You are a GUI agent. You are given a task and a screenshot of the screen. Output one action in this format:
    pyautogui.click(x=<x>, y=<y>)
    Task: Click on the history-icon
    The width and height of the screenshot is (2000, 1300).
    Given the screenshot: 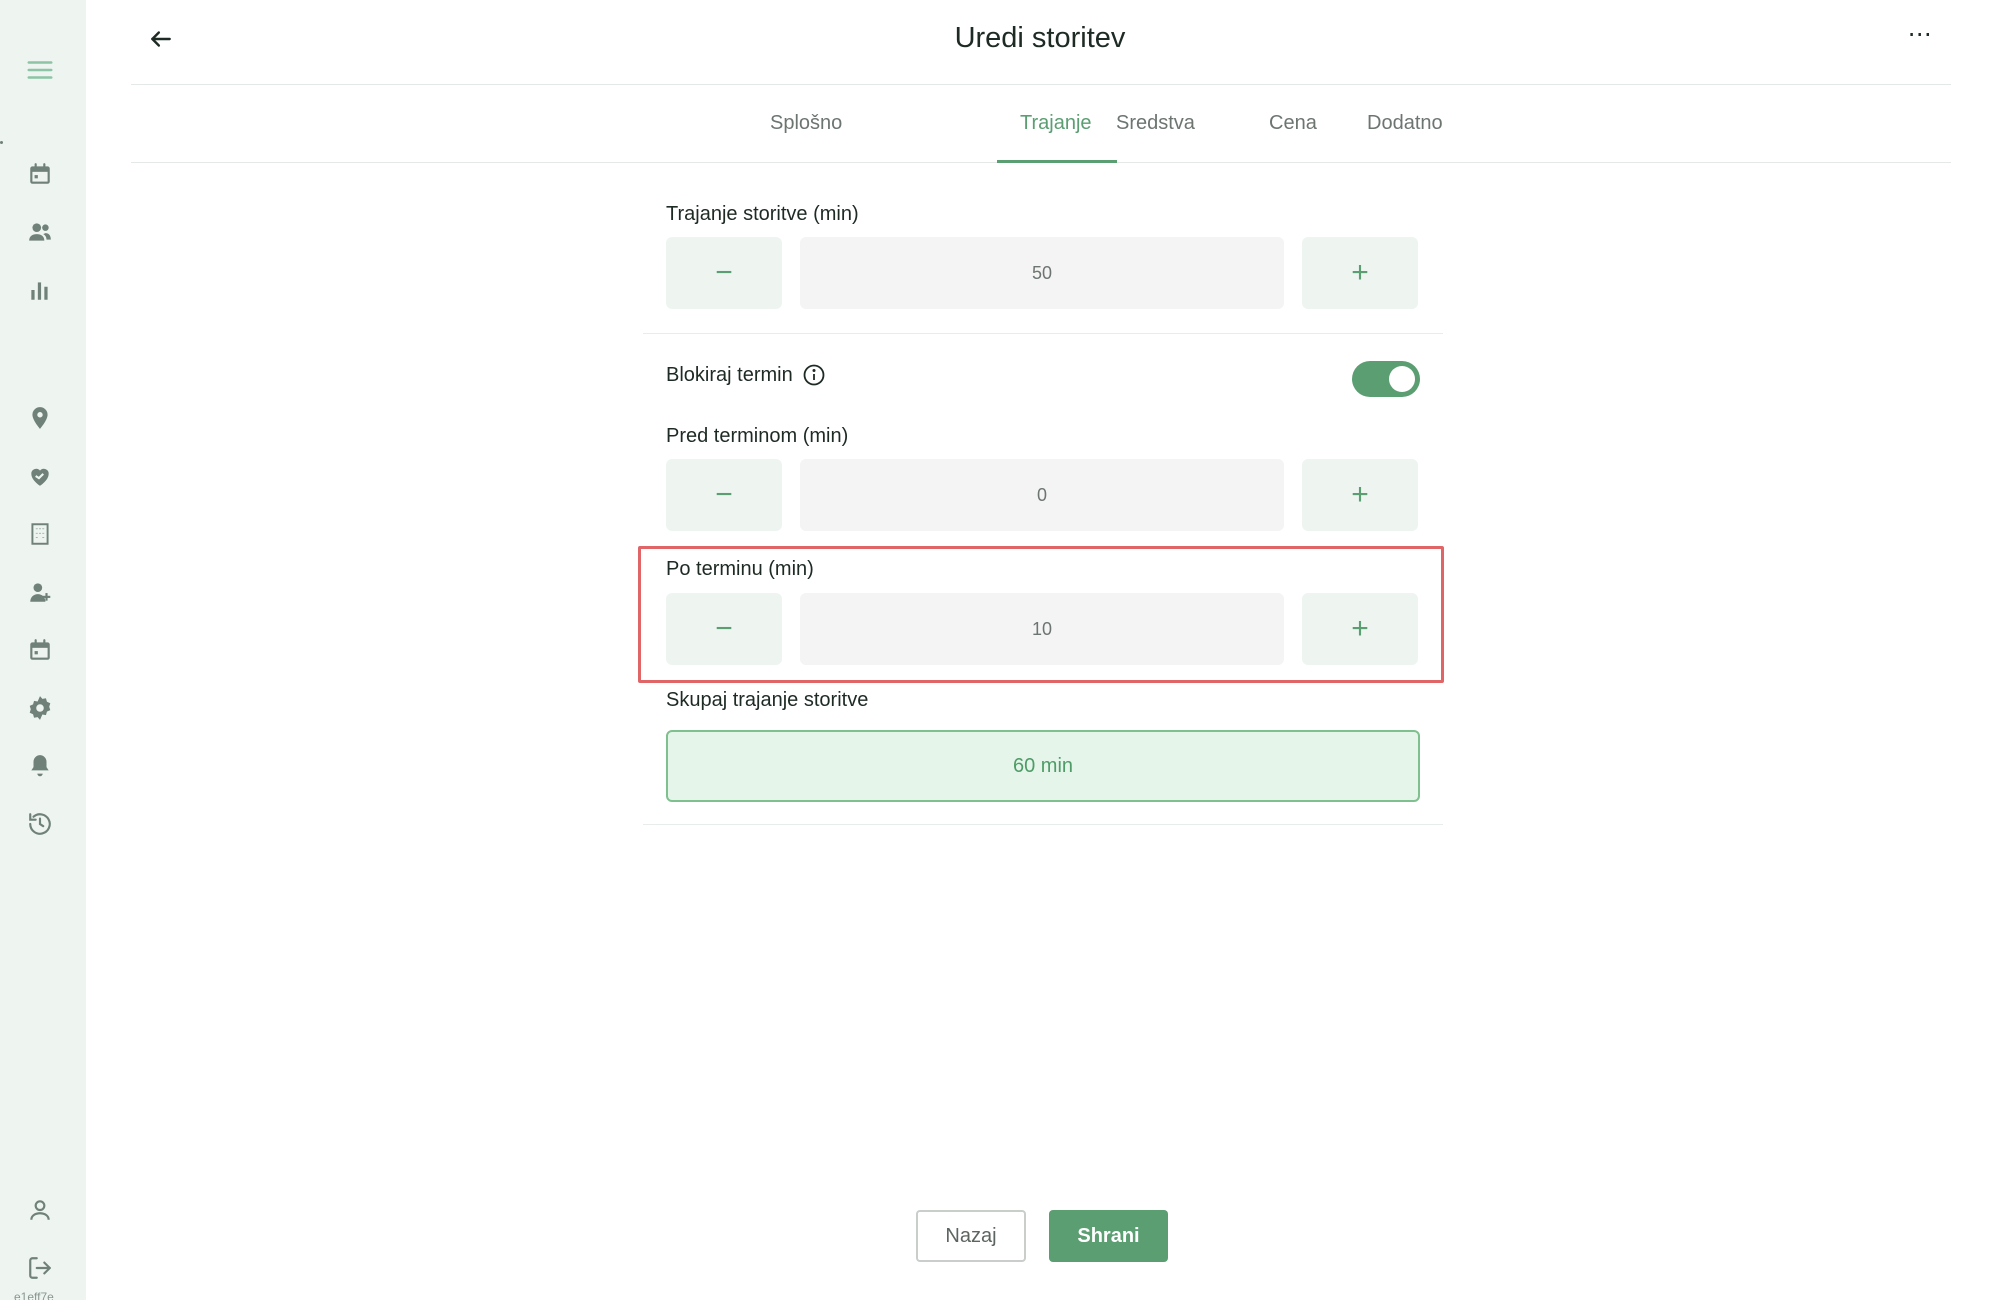 What is the action you would take?
    pyautogui.click(x=40, y=824)
    